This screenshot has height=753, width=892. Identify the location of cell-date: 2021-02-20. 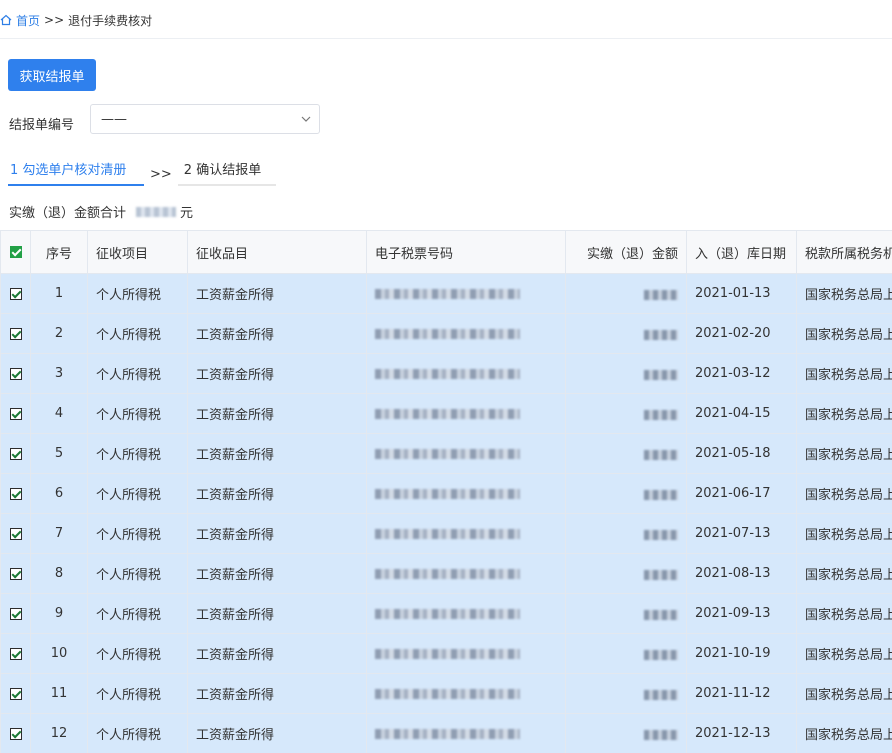
(741, 333).